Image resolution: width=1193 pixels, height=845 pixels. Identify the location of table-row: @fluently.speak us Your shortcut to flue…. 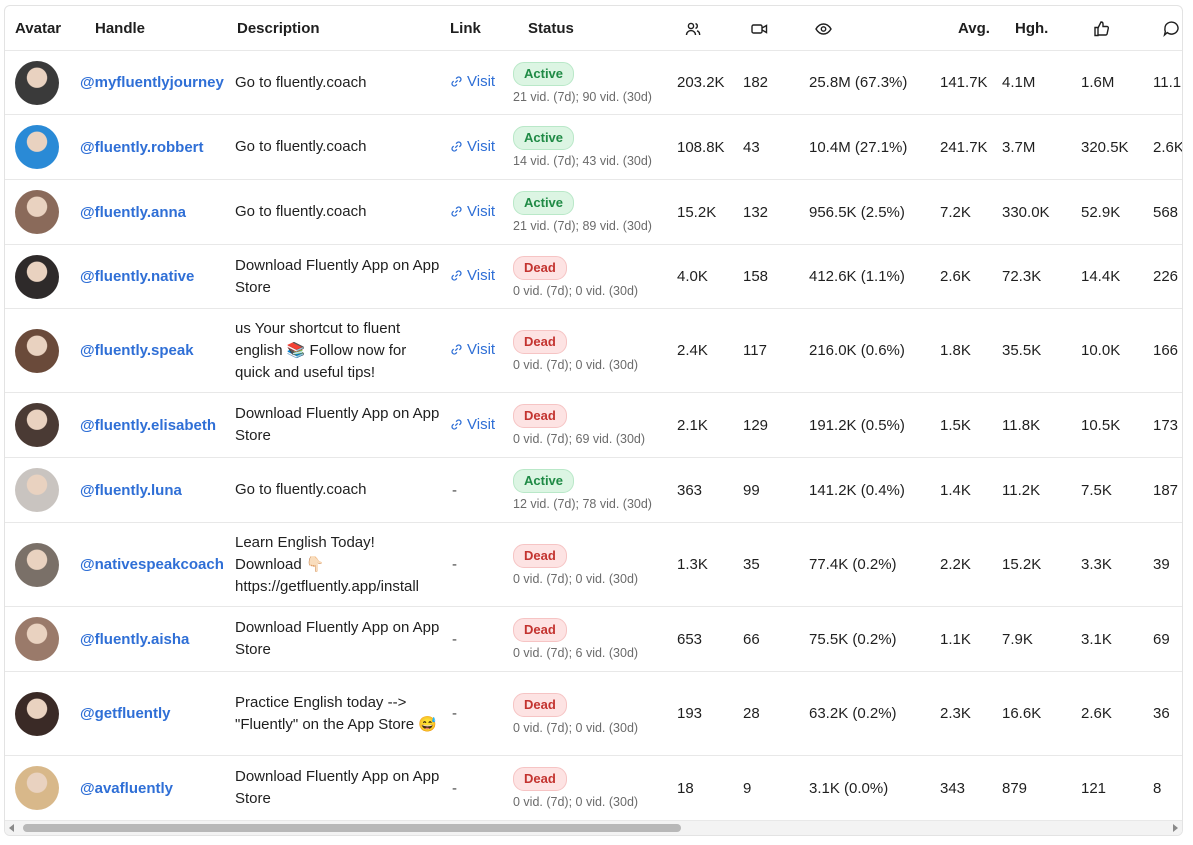
(593, 350).